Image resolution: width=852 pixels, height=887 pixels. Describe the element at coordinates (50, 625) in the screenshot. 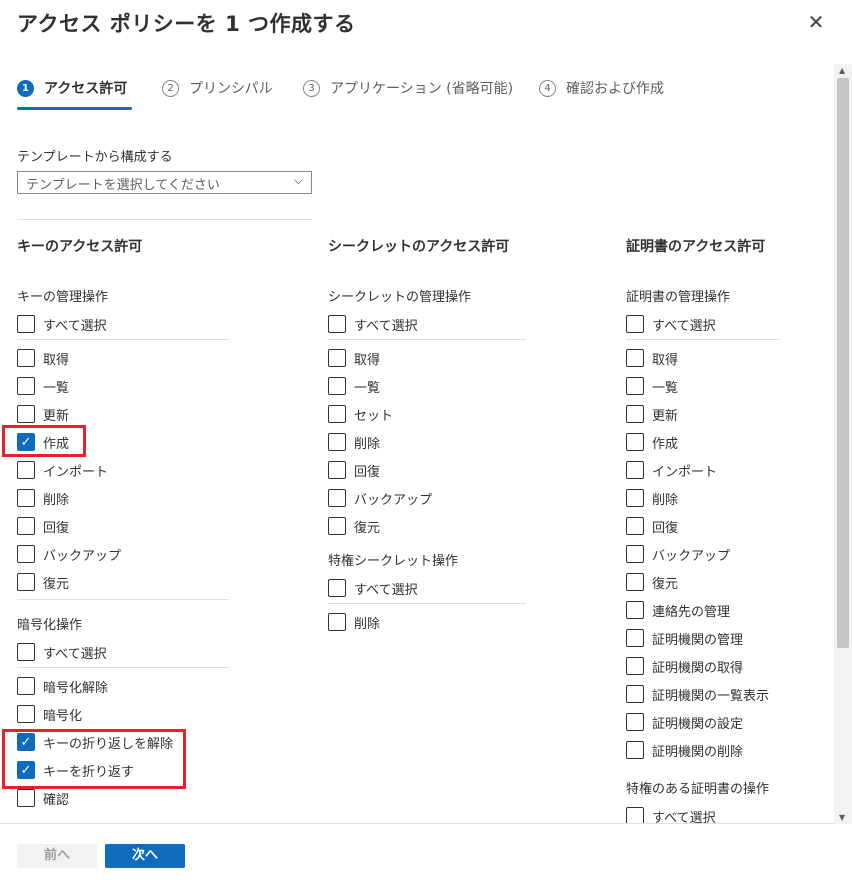

I see `crypto-operations-label: 暗号化操作` at that location.